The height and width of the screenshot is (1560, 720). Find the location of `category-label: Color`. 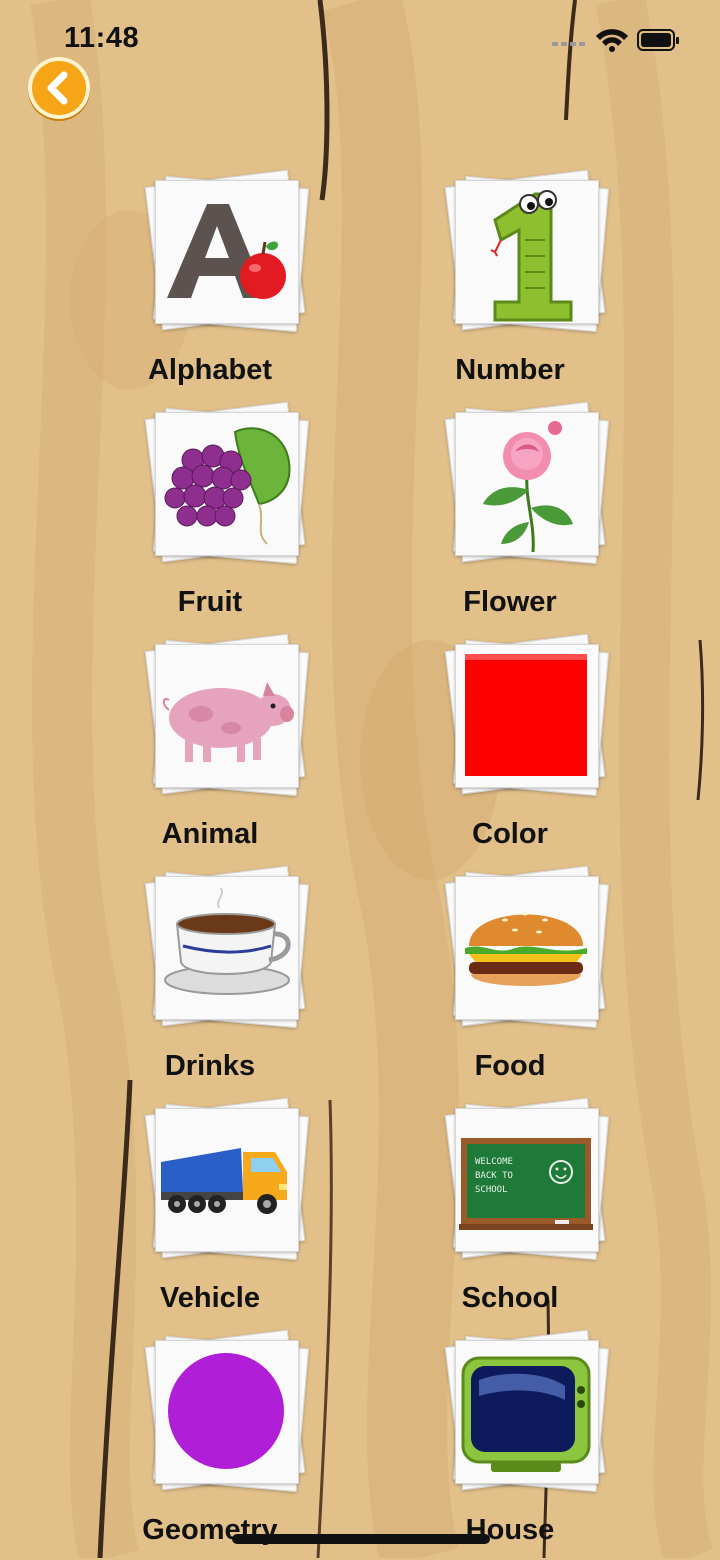

category-label: Color is located at coordinates (510, 834).